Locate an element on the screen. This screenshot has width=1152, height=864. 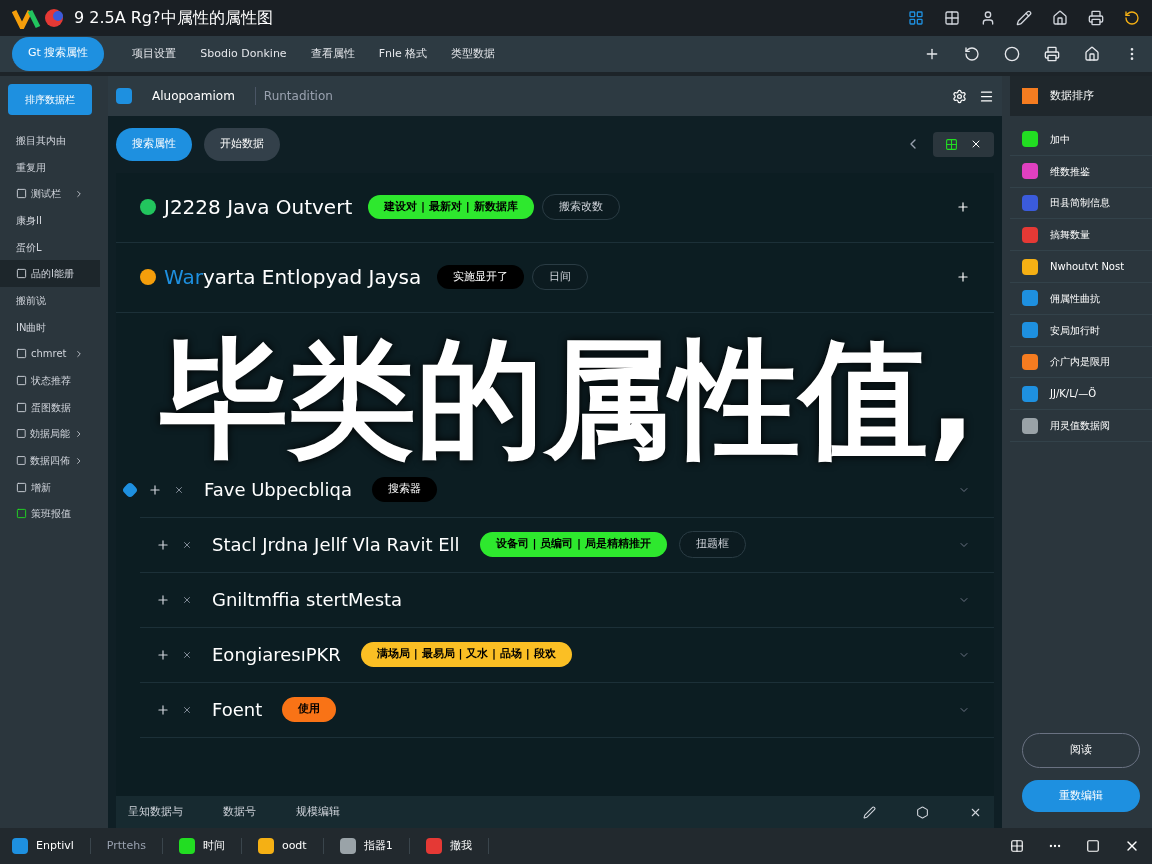
panel-item: 安局加行时 is located at coordinates (1081, 330).